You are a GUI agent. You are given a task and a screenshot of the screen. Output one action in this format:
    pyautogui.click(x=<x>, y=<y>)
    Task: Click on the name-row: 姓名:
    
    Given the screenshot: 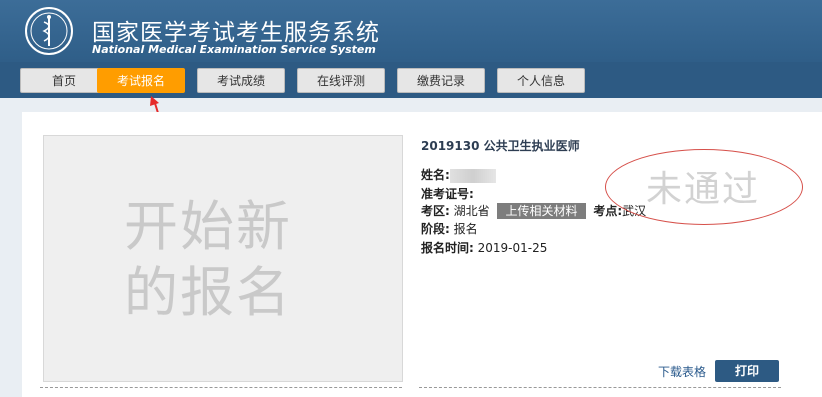 What is the action you would take?
    pyautogui.click(x=458, y=174)
    